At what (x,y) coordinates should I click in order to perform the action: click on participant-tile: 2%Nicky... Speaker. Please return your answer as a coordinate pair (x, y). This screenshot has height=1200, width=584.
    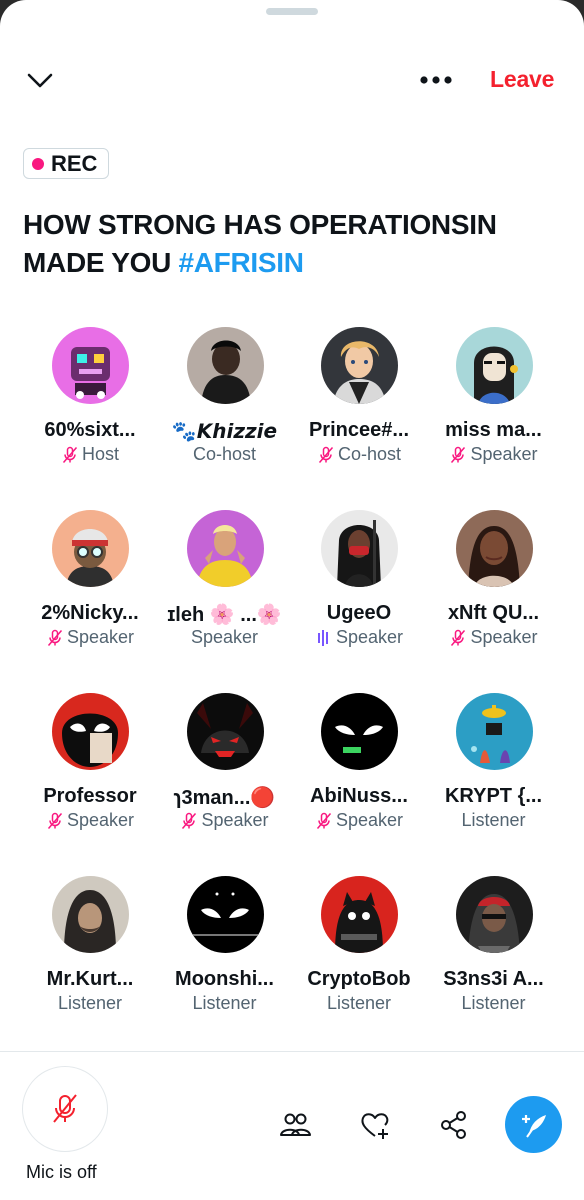
    Looking at the image, I should click on (90, 583).